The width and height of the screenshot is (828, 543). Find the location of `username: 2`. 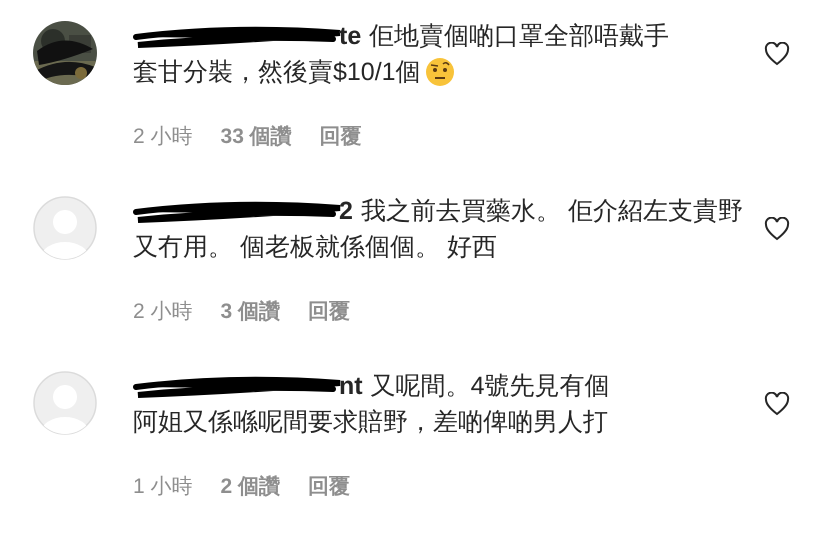

username: 2 is located at coordinates (346, 211).